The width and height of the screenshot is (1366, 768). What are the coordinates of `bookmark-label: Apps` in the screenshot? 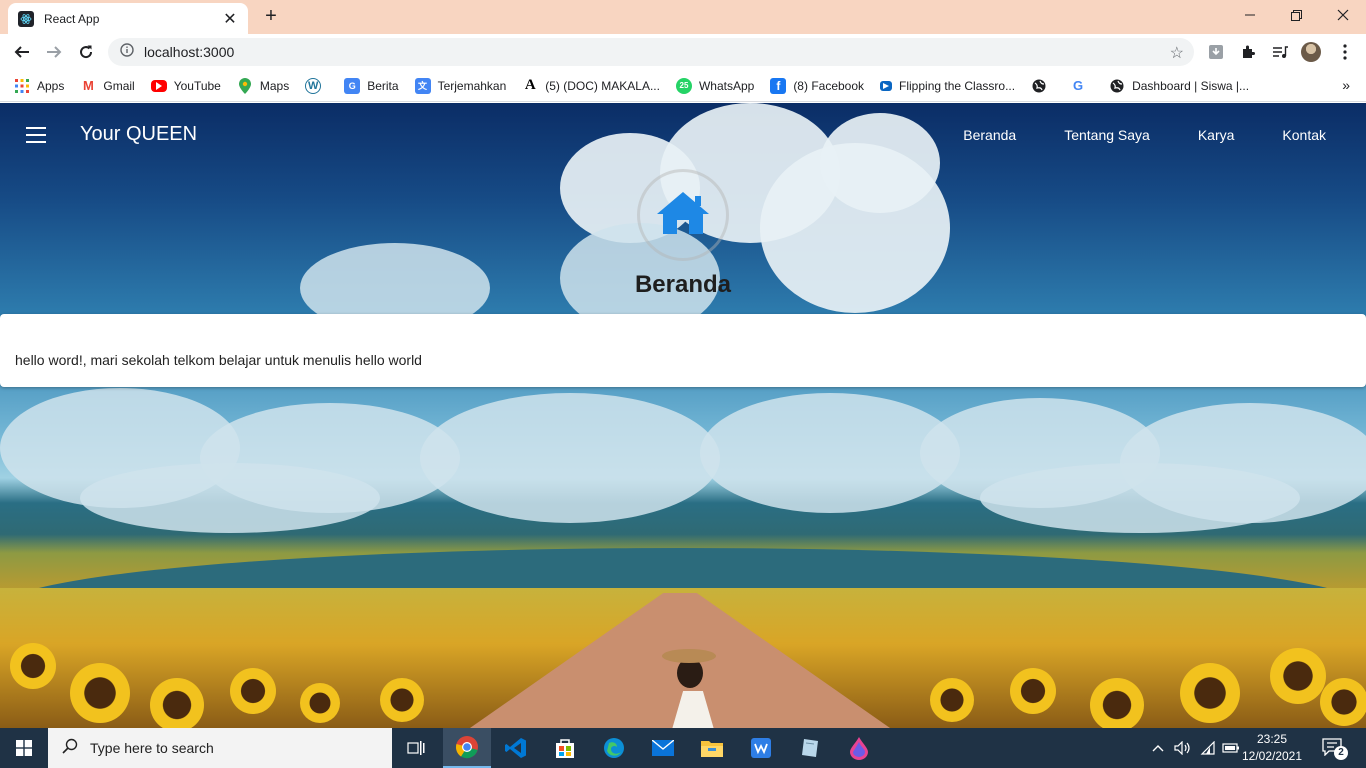 It's located at (51, 85).